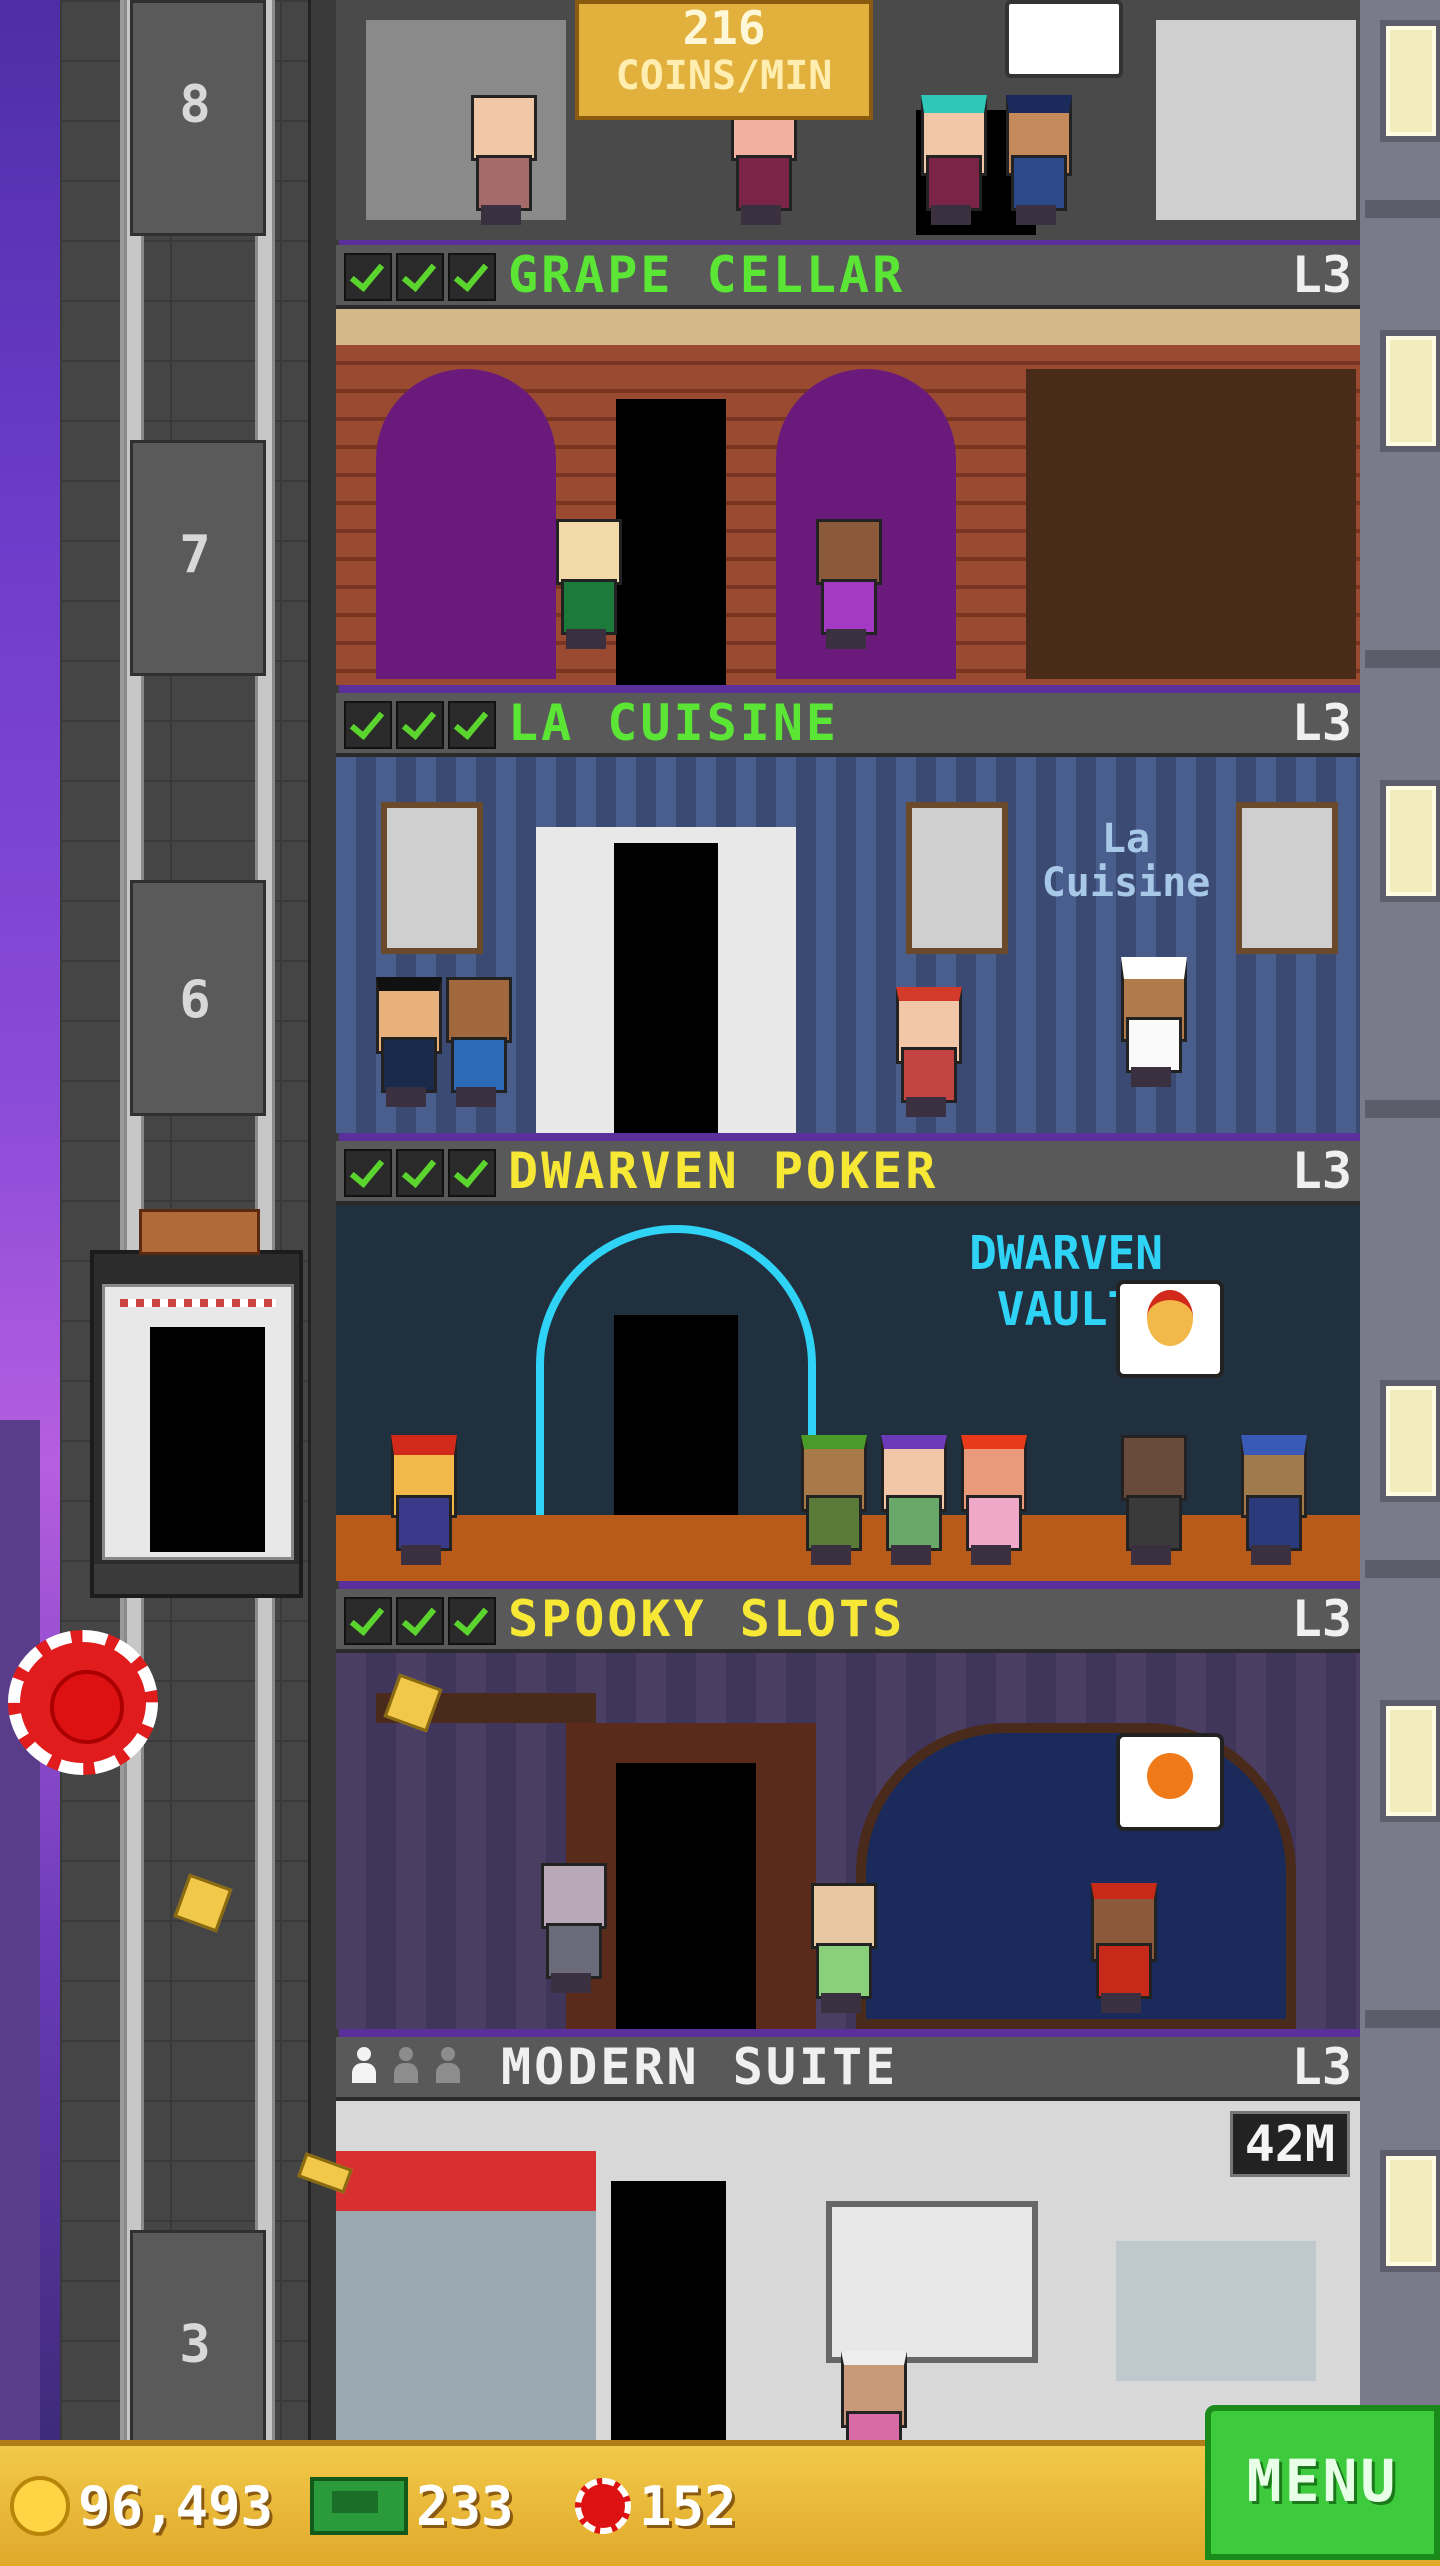  What do you see at coordinates (176, 2506) in the screenshot?
I see `coin-count: 96,493` at bounding box center [176, 2506].